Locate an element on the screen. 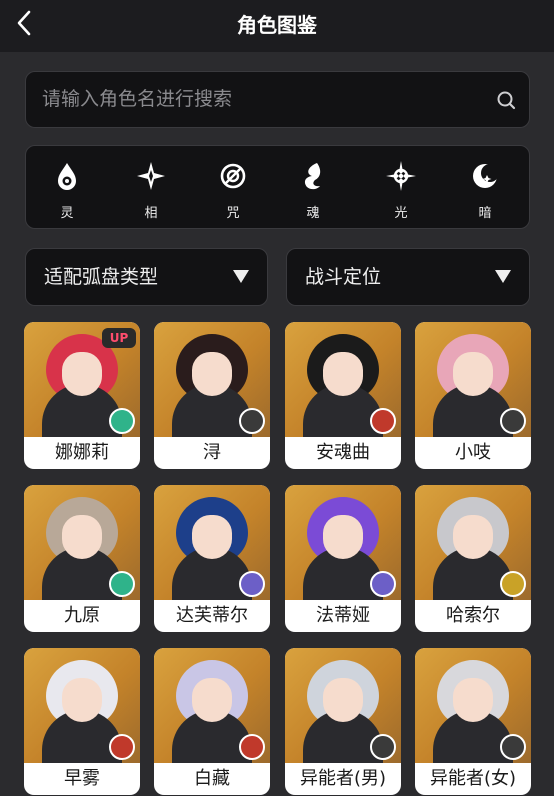 This screenshot has height=796, width=554. character-name: 安魂曲 is located at coordinates (343, 452).